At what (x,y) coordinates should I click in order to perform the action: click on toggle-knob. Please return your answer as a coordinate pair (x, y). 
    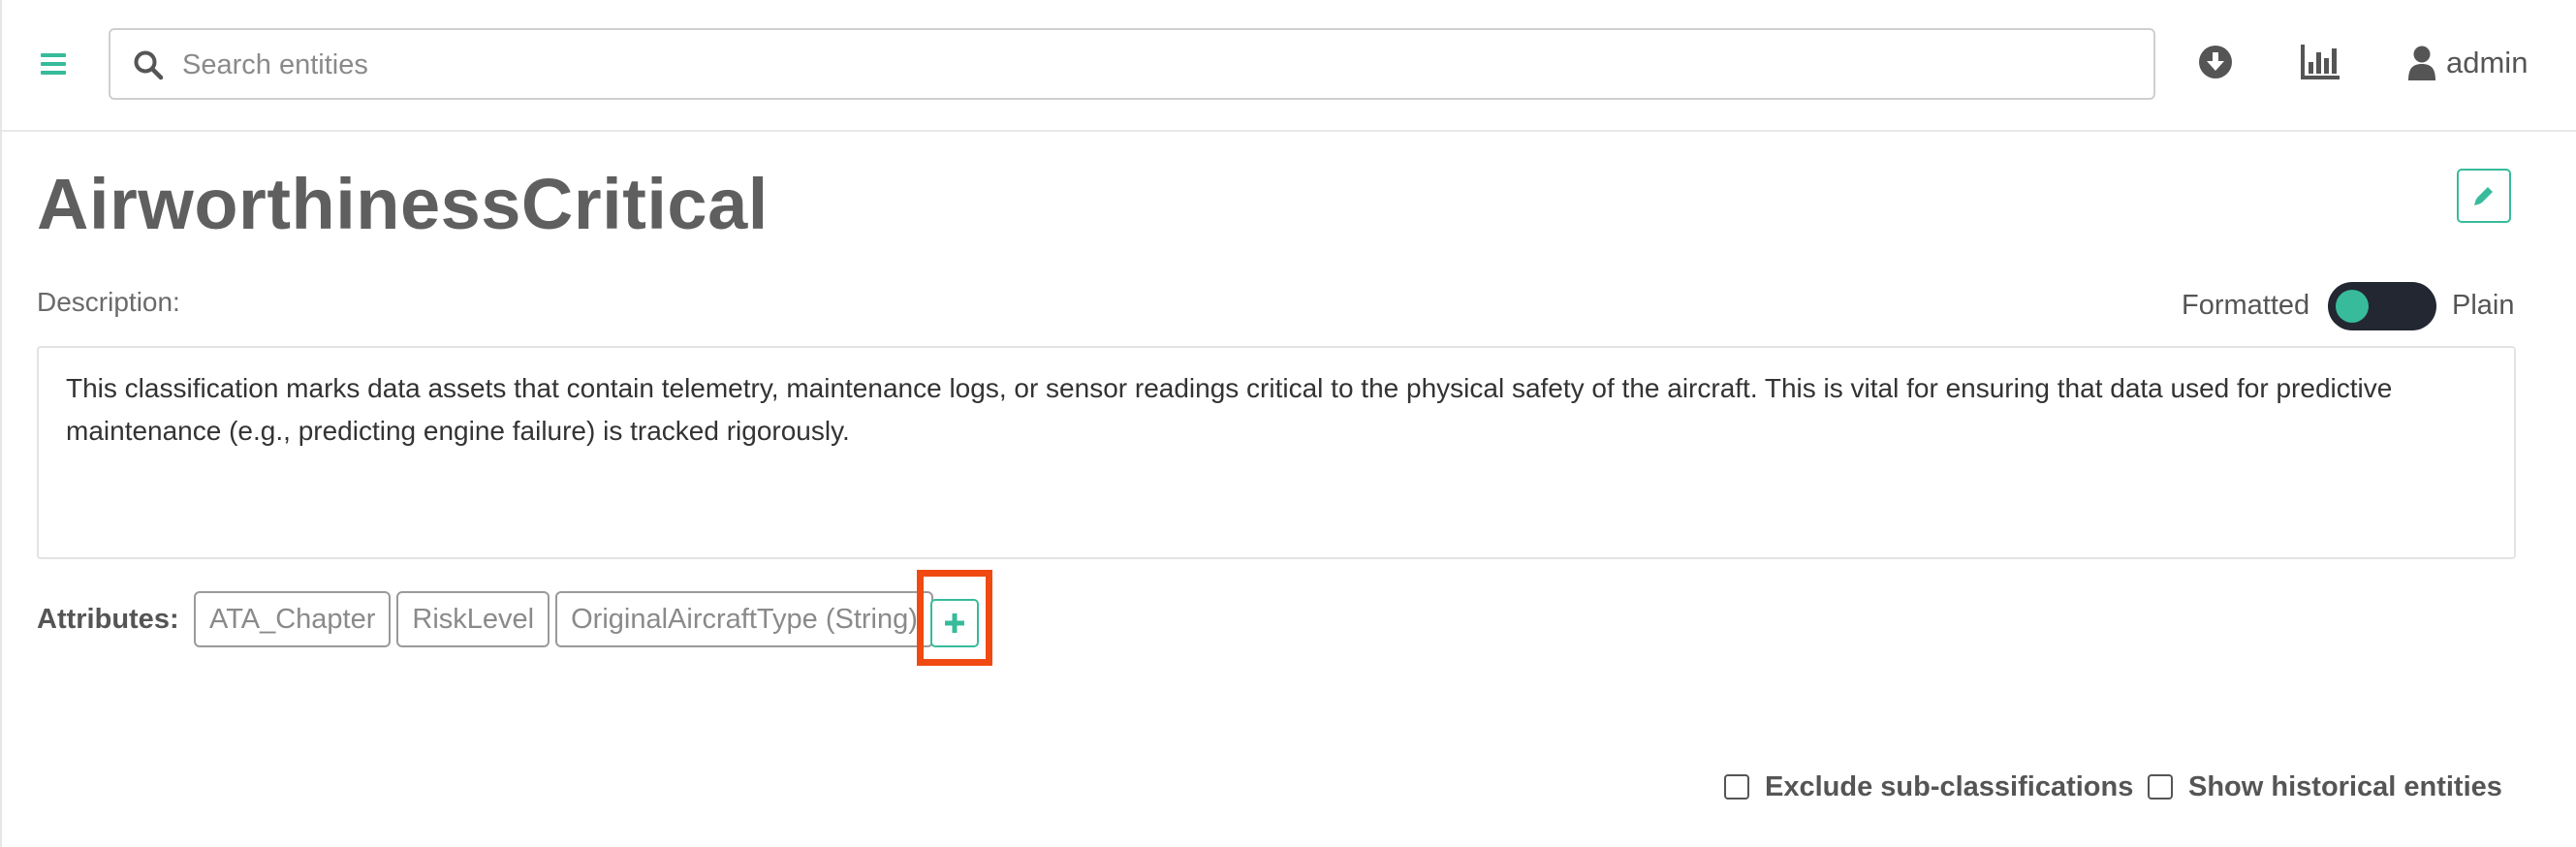
    Looking at the image, I should click on (2352, 307).